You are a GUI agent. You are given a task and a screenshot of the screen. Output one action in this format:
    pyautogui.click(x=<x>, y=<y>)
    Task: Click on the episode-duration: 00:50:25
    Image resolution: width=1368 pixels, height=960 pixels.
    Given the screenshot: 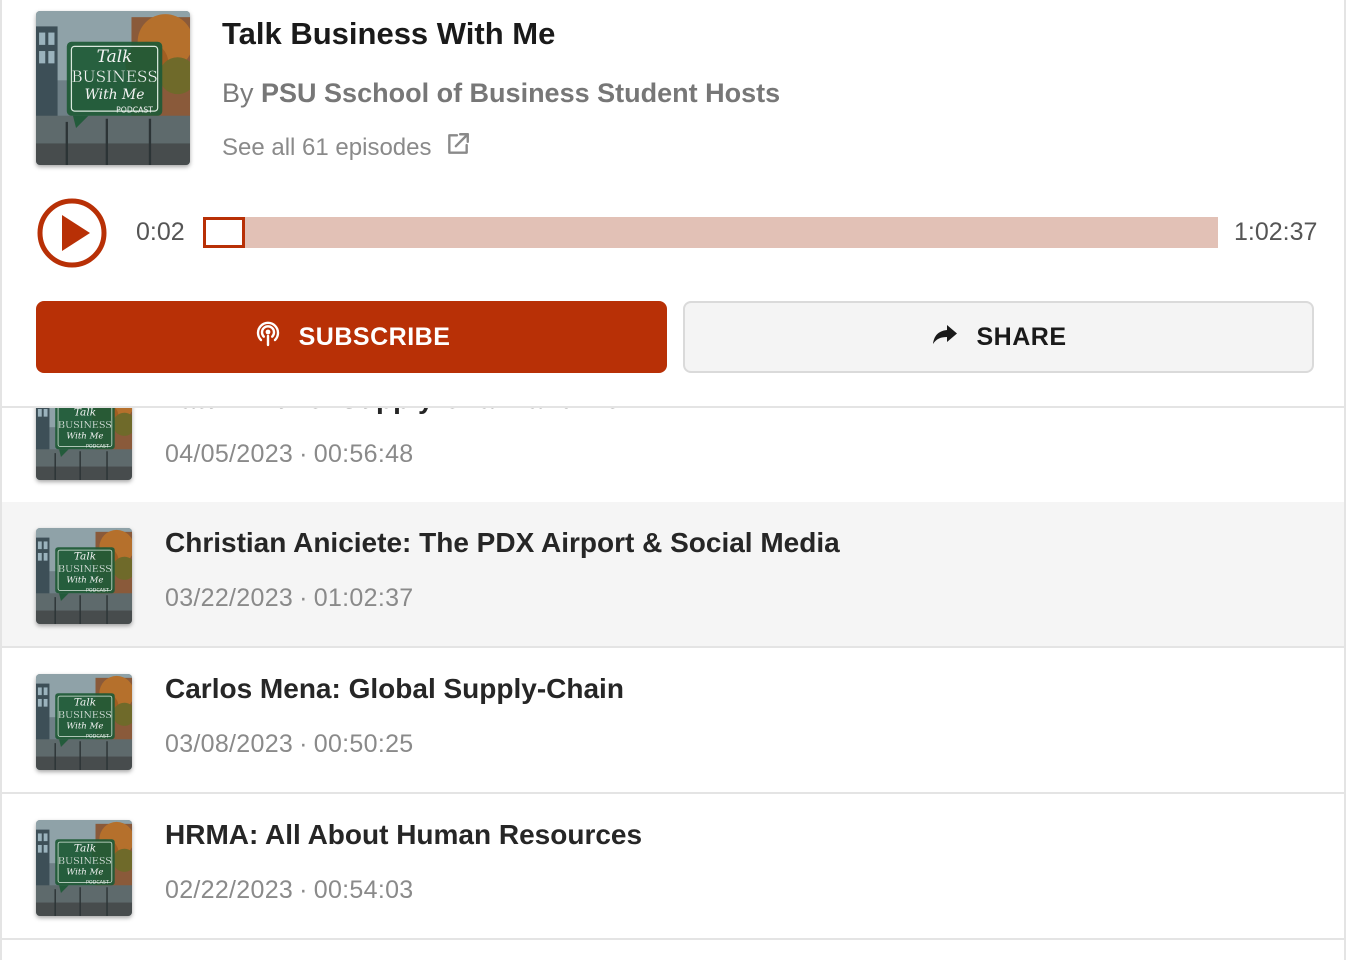 What is the action you would take?
    pyautogui.click(x=363, y=744)
    